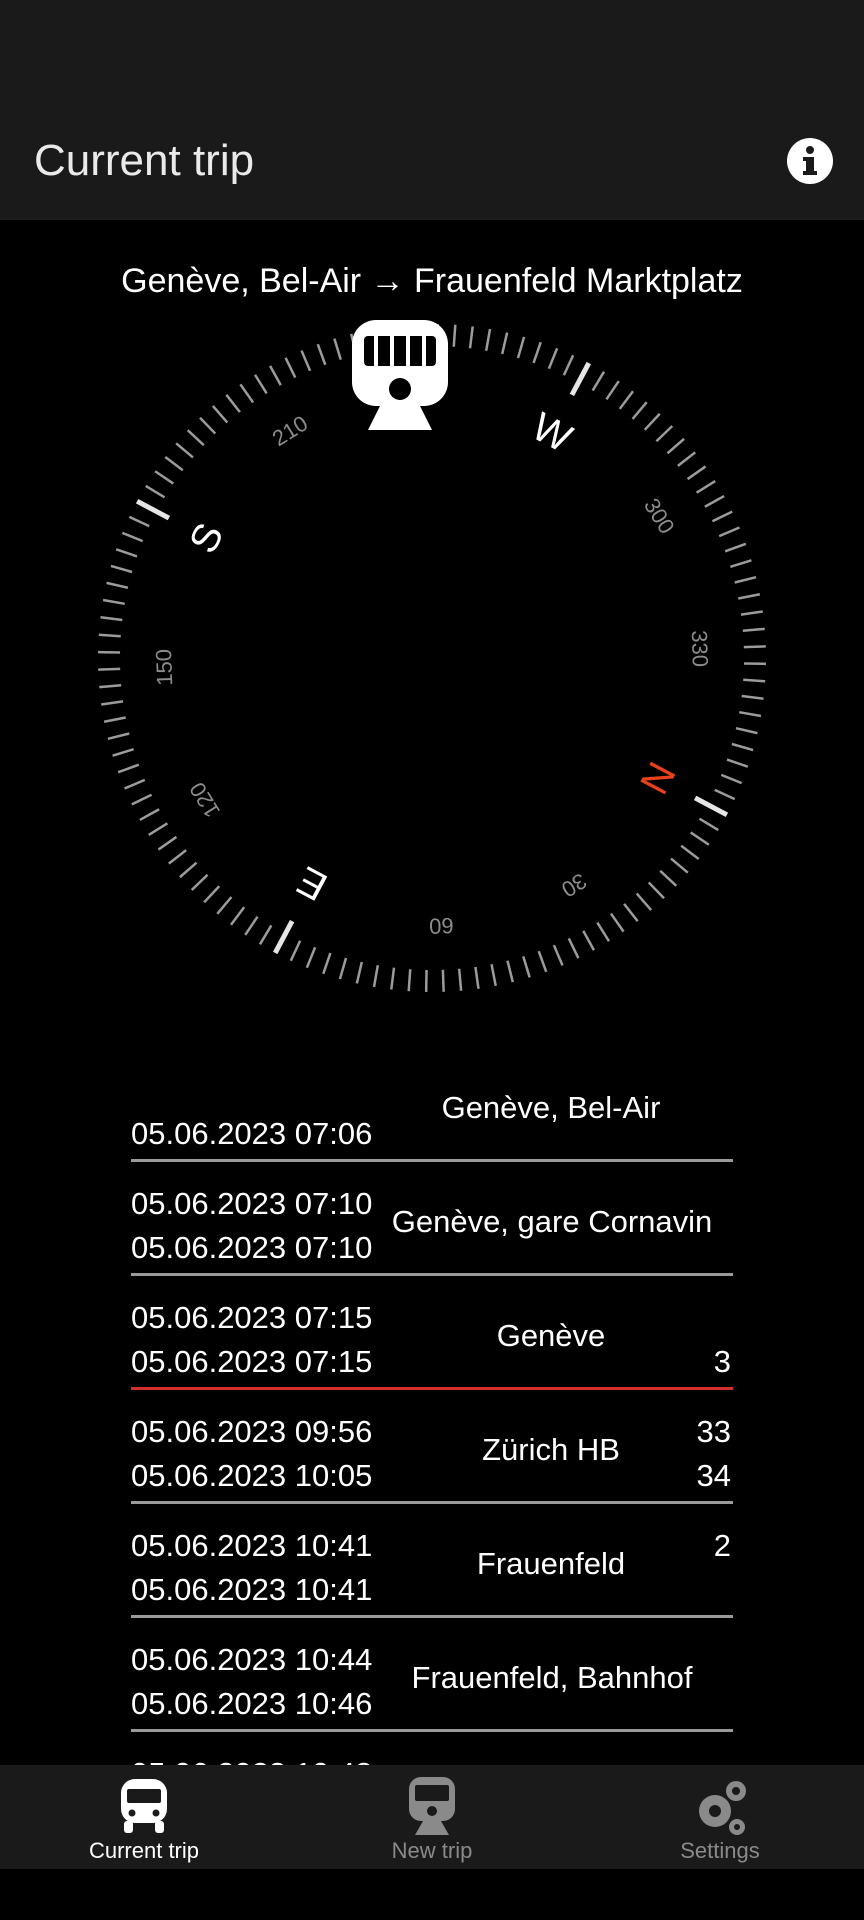 This screenshot has width=864, height=1920. Describe the element at coordinates (722, 1808) in the screenshot. I see `gears-icon` at that location.